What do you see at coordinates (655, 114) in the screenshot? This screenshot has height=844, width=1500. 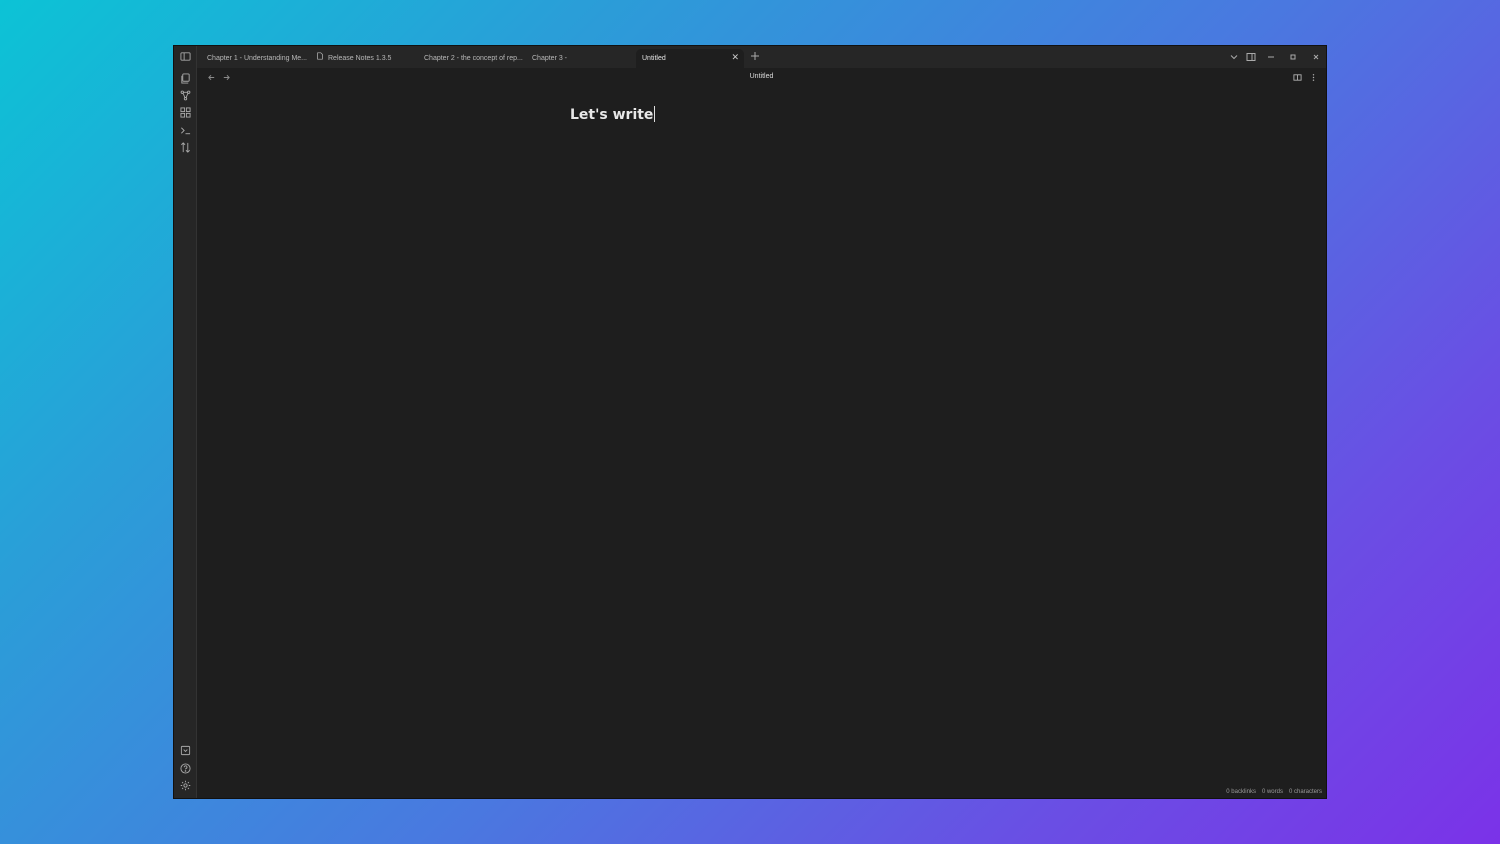 I see `text-cursor` at bounding box center [655, 114].